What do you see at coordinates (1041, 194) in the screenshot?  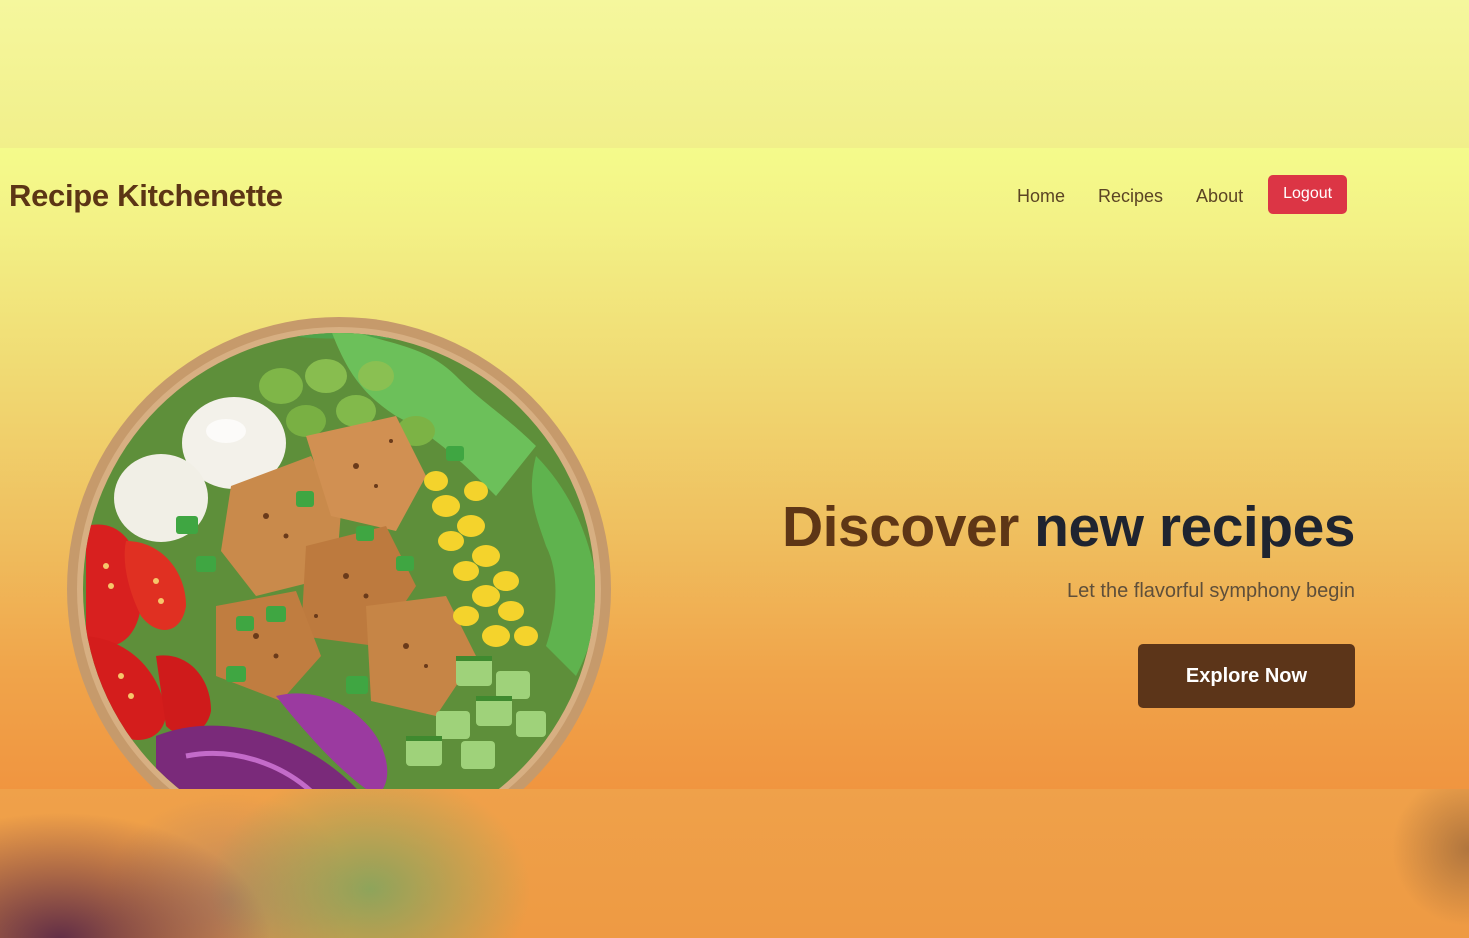 I see `nav-home: Home` at bounding box center [1041, 194].